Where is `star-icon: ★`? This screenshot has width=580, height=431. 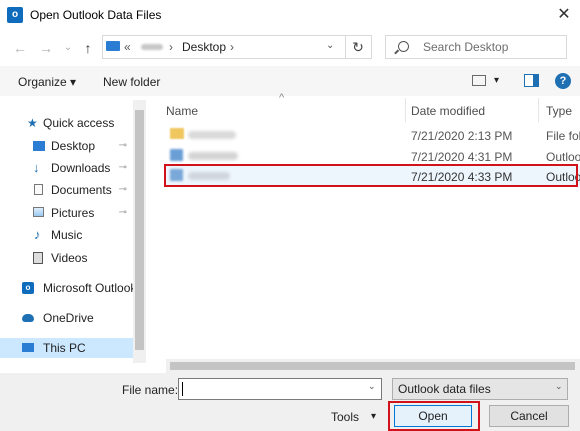
star-icon: ★ is located at coordinates (32, 123).